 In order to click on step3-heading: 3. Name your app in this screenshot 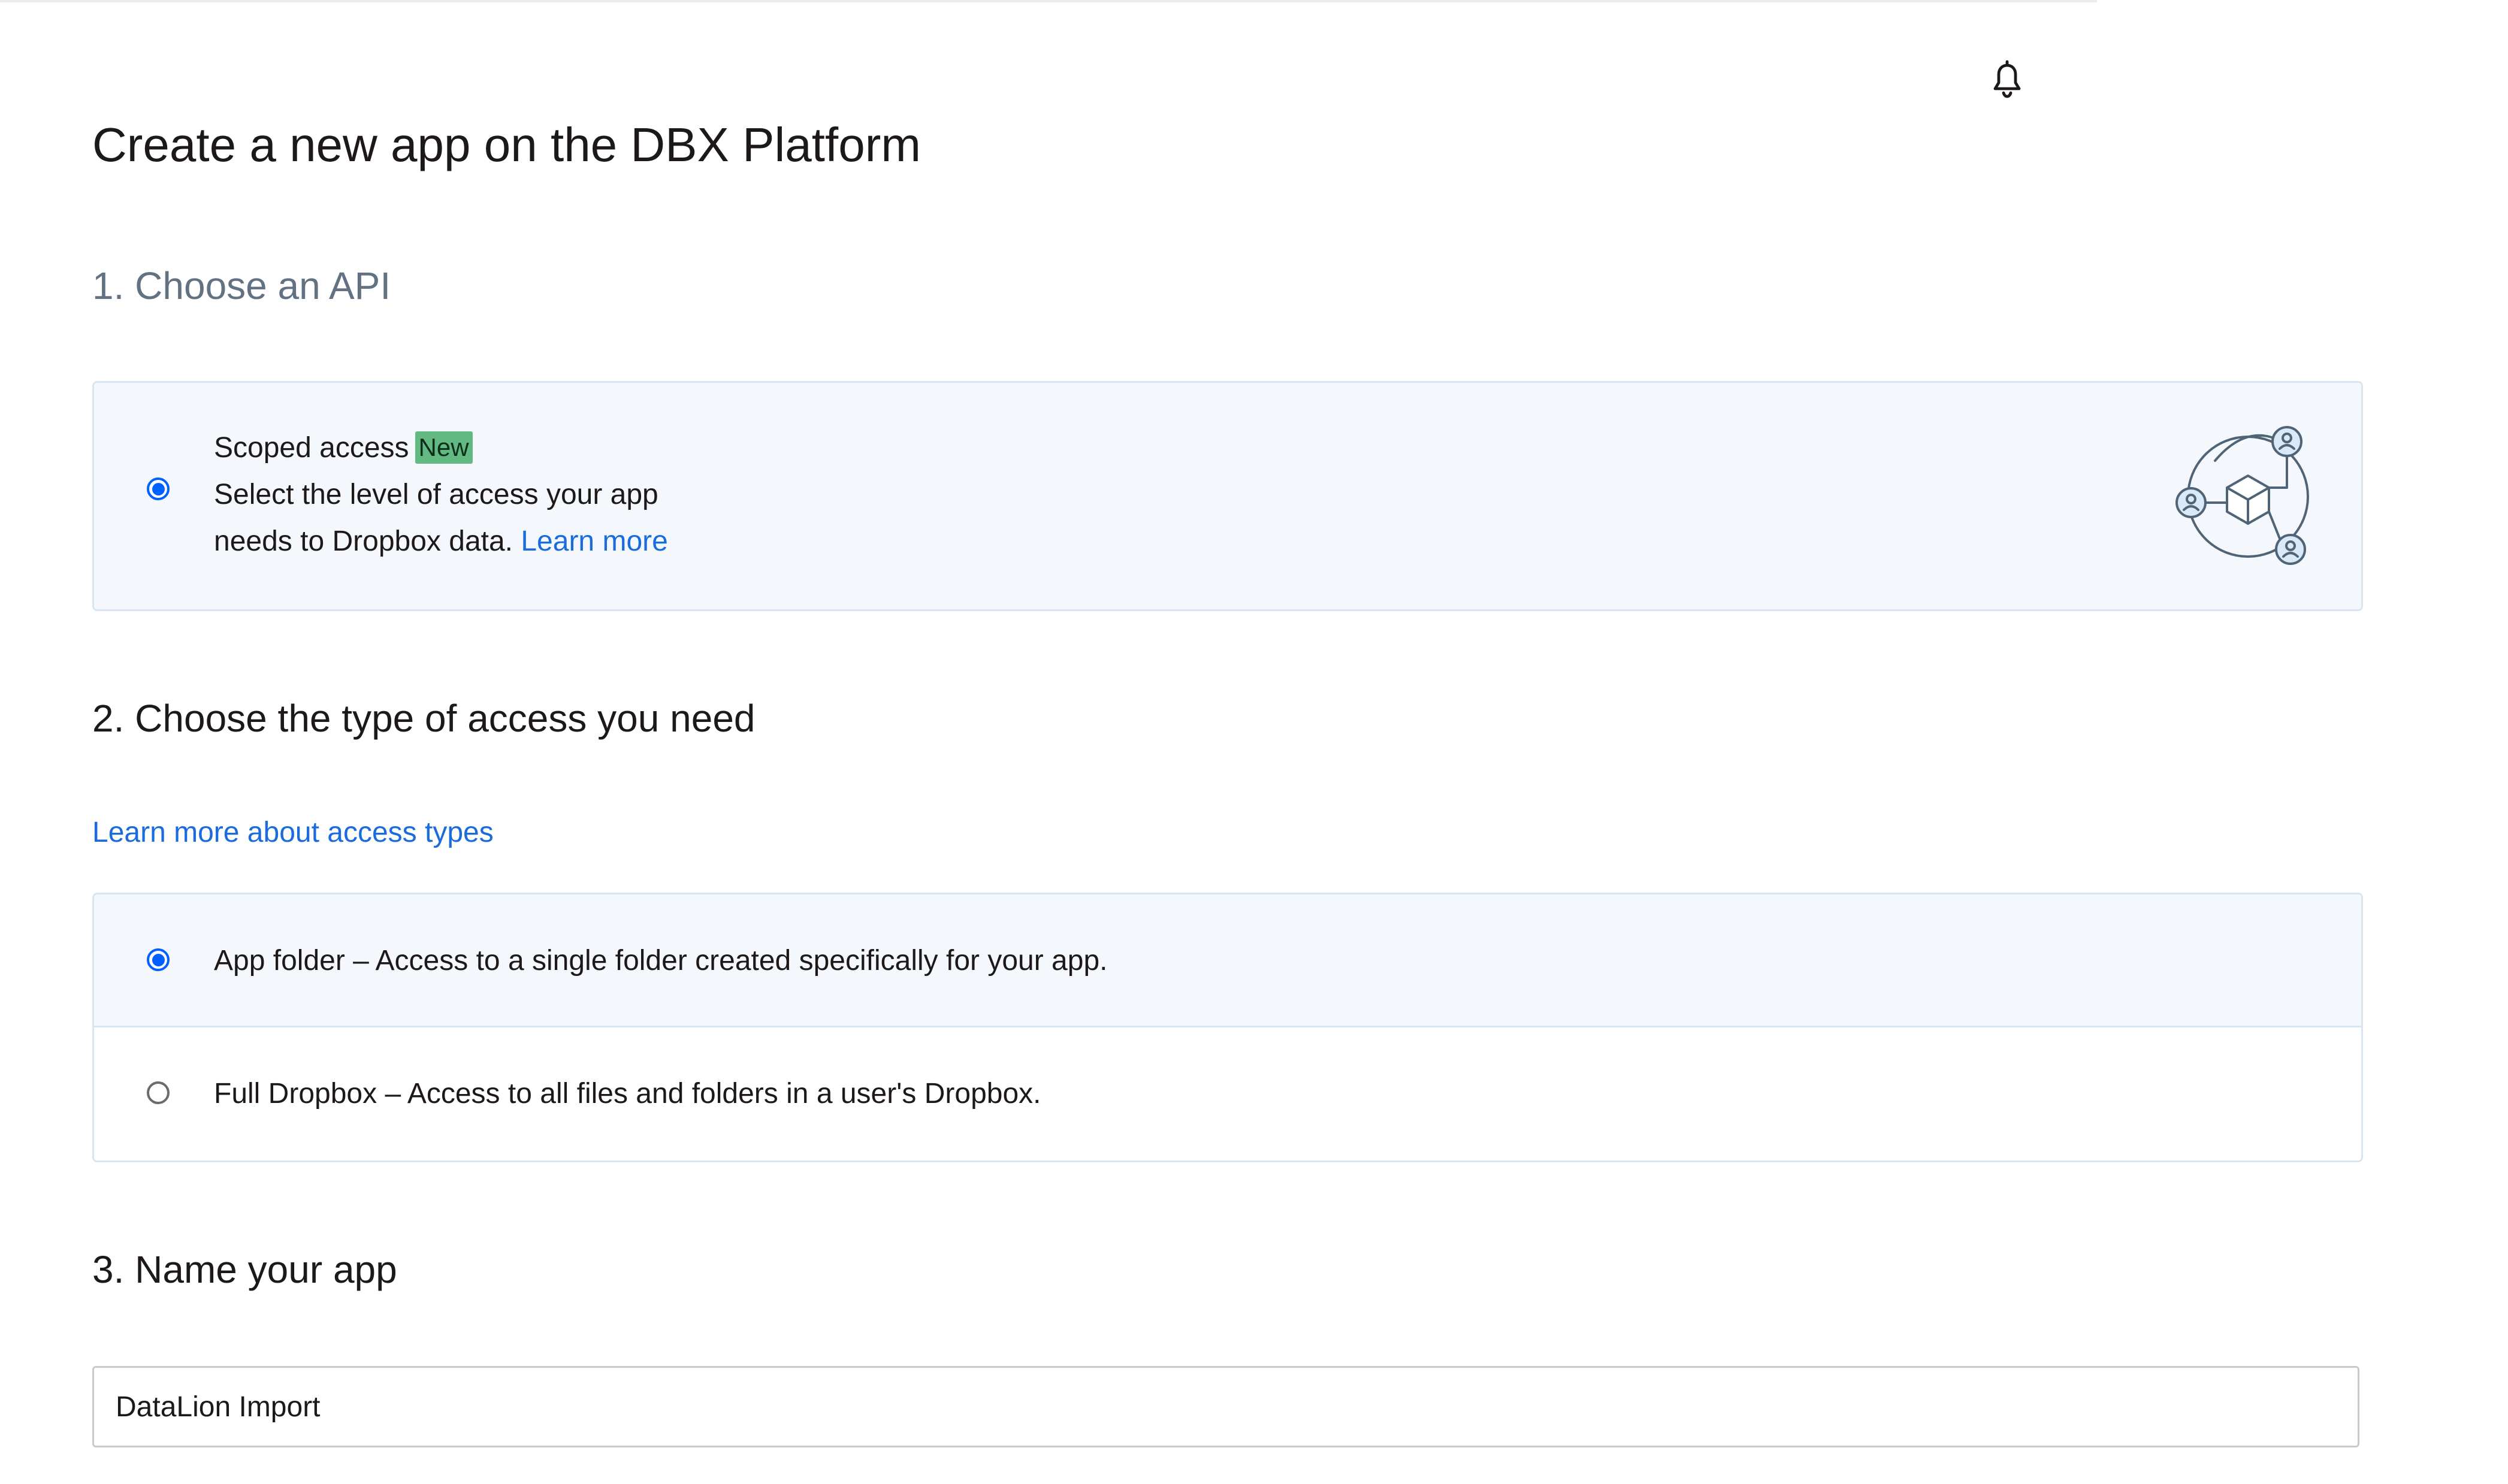, I will do `click(244, 1269)`.